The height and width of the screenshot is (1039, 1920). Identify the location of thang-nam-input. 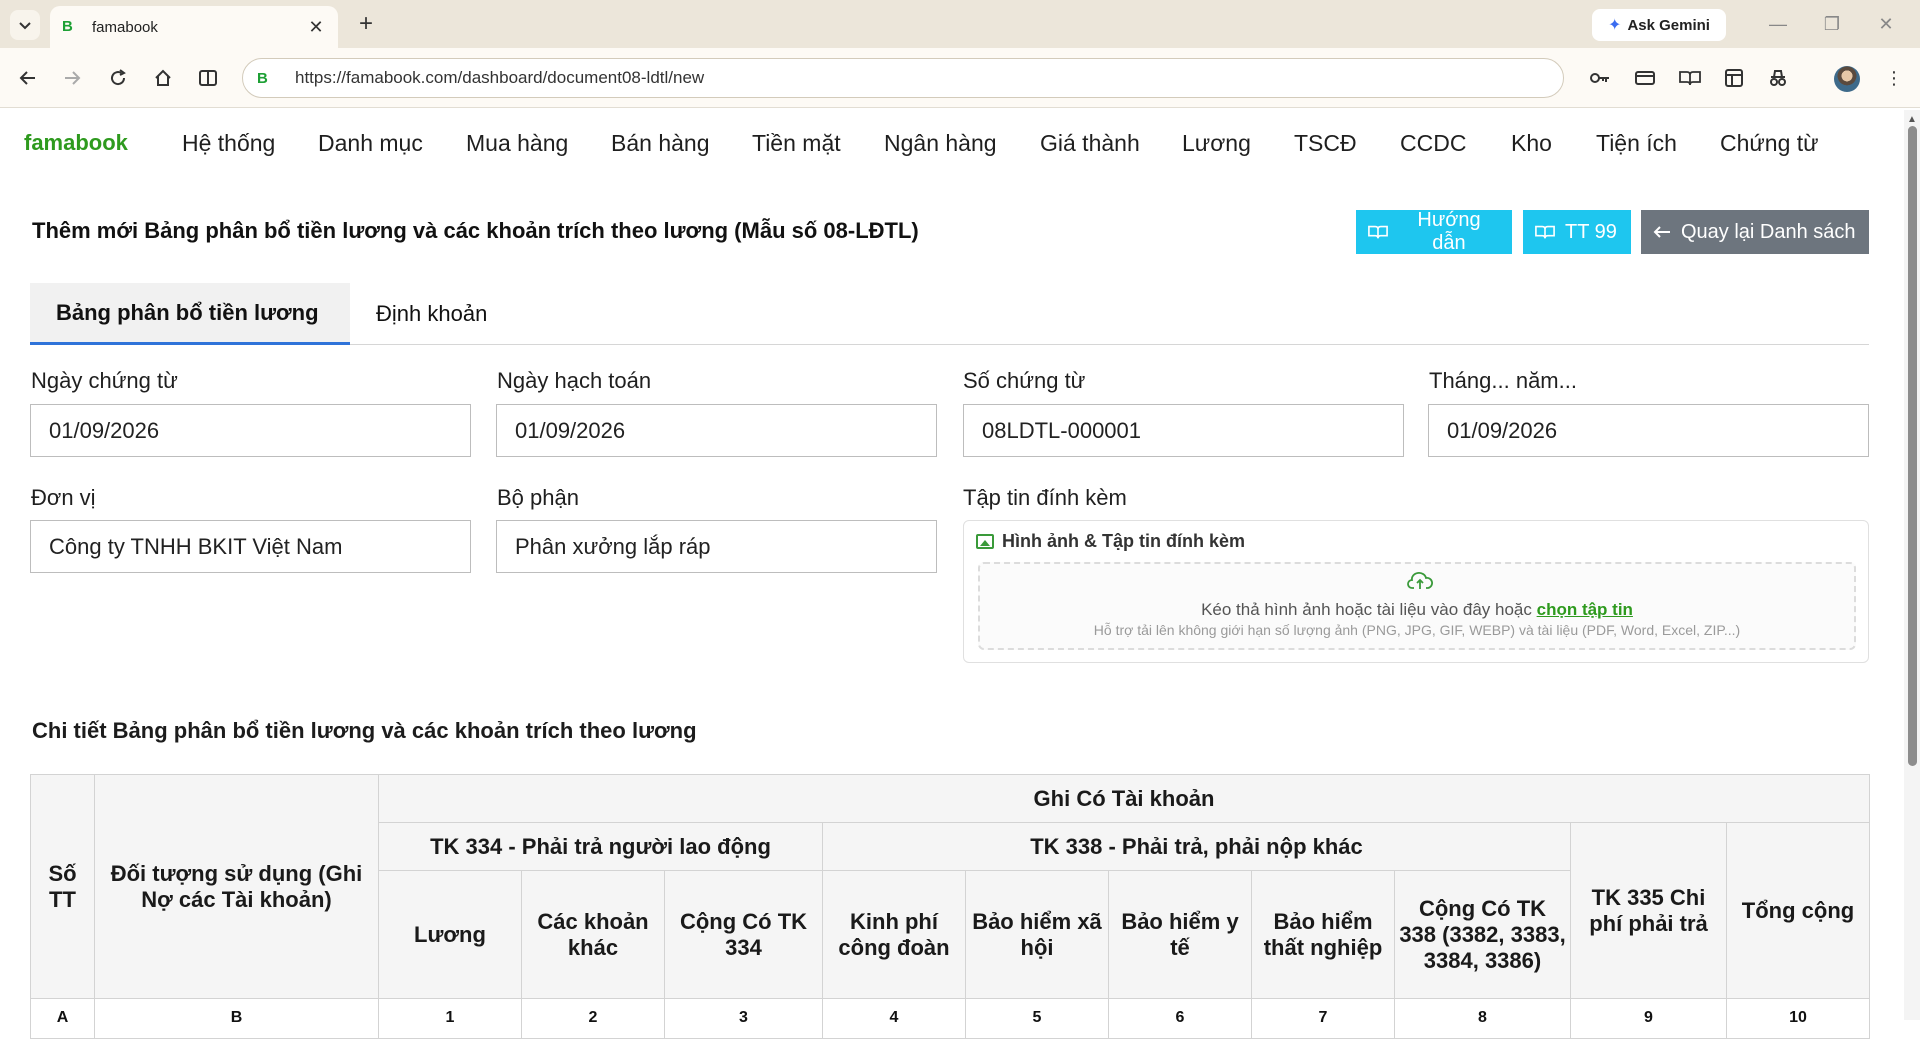
(1648, 430).